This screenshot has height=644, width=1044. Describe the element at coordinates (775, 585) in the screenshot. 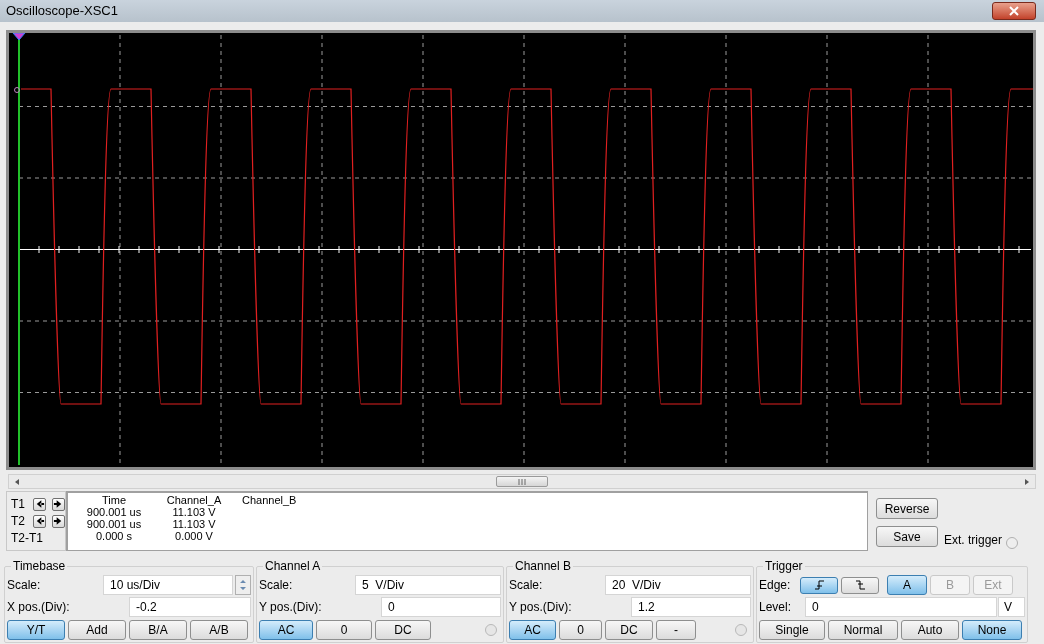

I see `field-label: Edge:` at that location.